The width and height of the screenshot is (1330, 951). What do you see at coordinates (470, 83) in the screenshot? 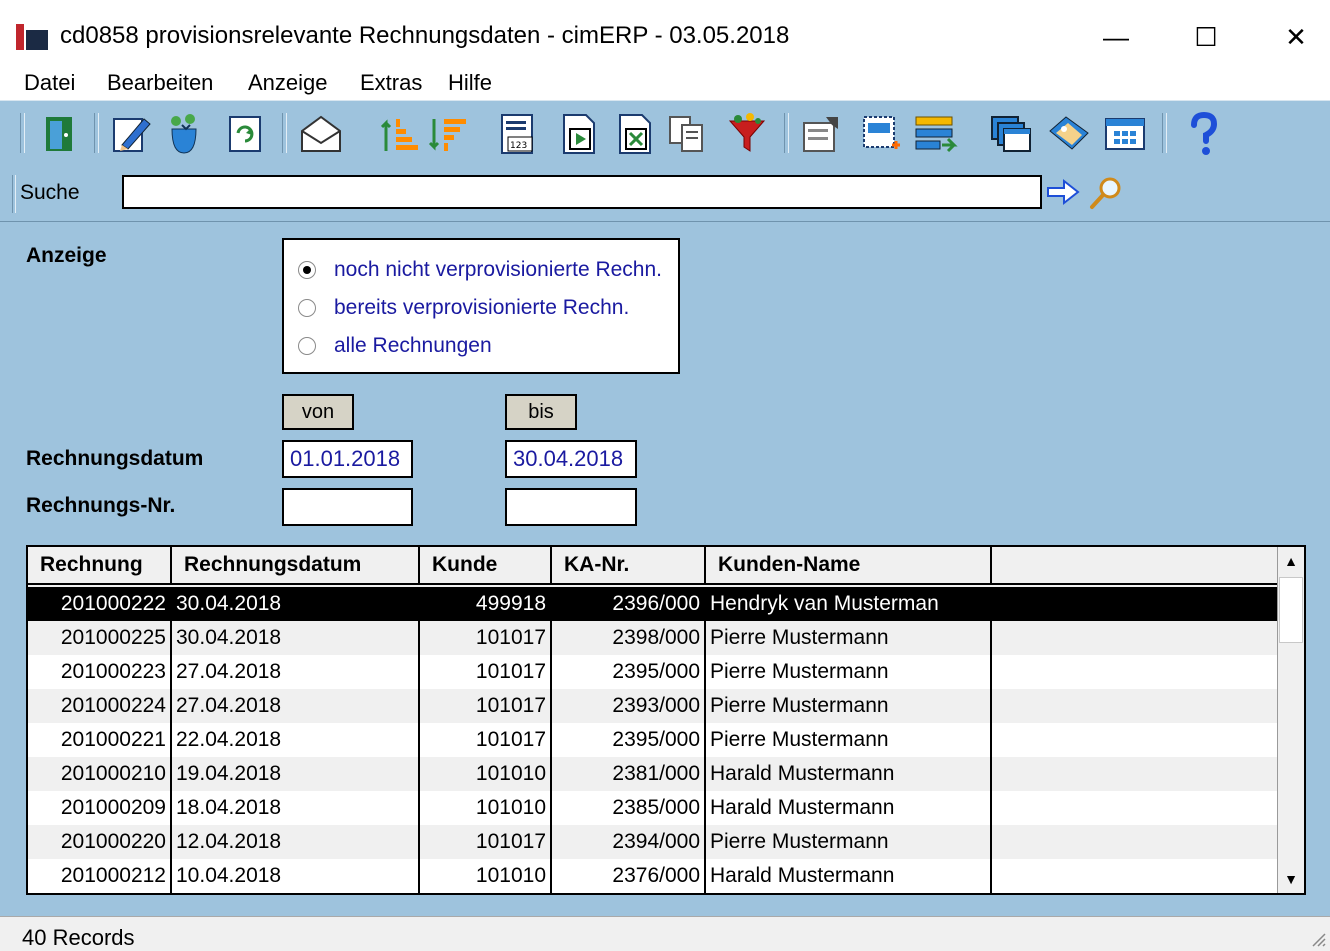
I see `menu-hilfe: Hilfe` at bounding box center [470, 83].